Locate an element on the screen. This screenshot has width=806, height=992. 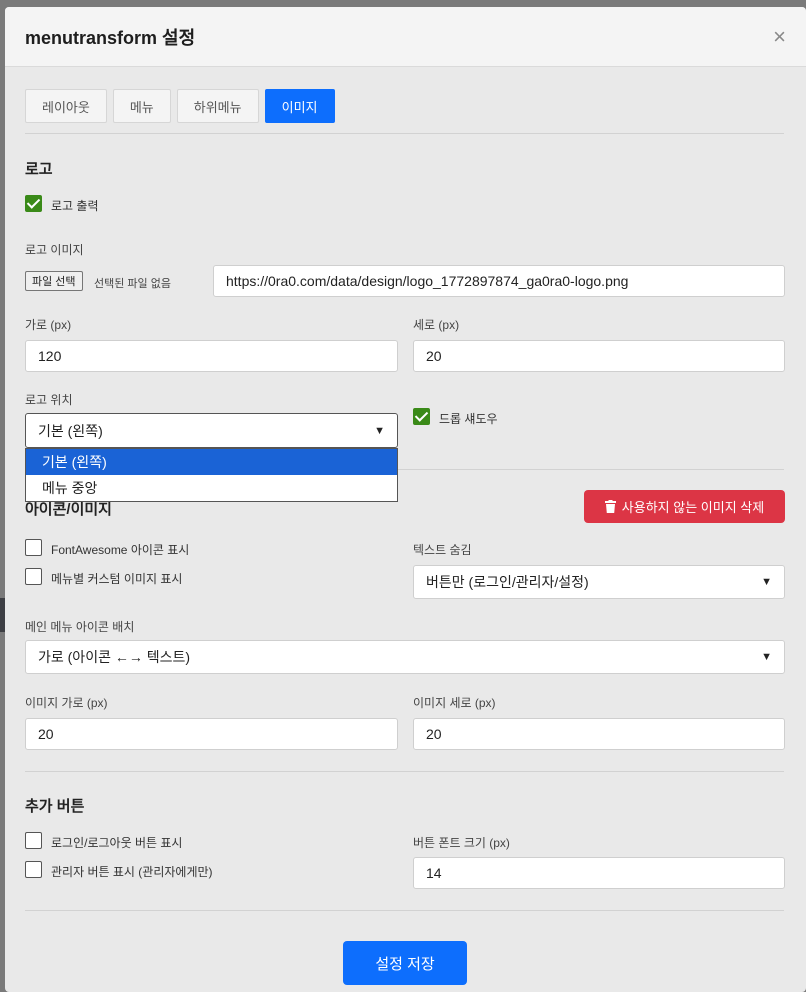
login-button-label: 로그인/로그아웃 버튼 표시 is located at coordinates (117, 843).